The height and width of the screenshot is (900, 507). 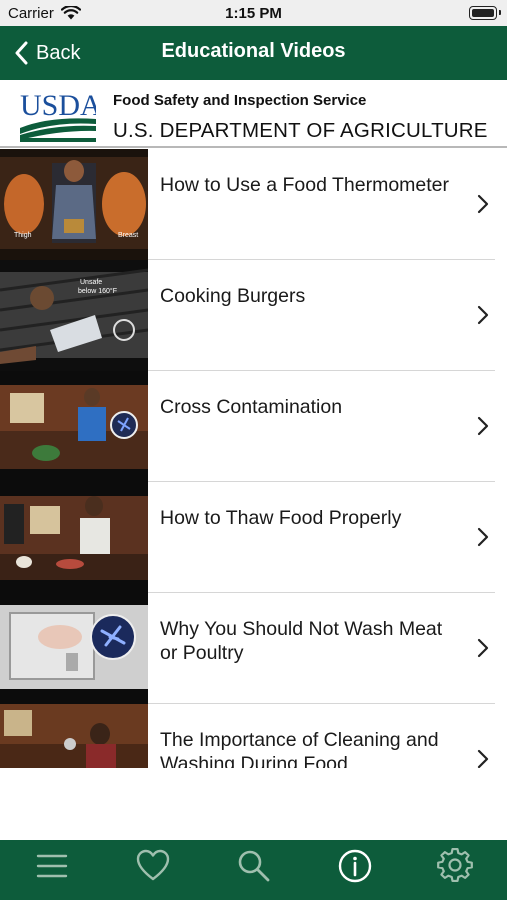 I want to click on status-time: 1:15 PM, so click(x=253, y=13).